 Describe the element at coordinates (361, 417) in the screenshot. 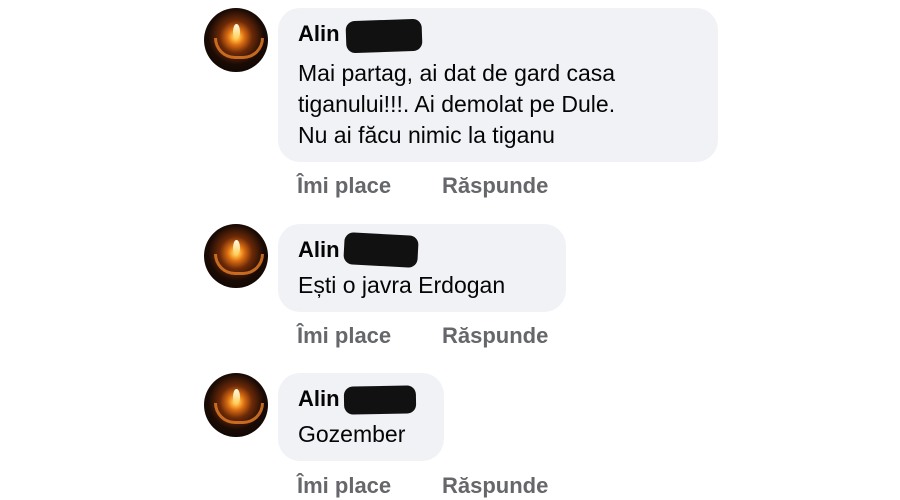

I see `comment-bubble: Alin Gozember` at that location.